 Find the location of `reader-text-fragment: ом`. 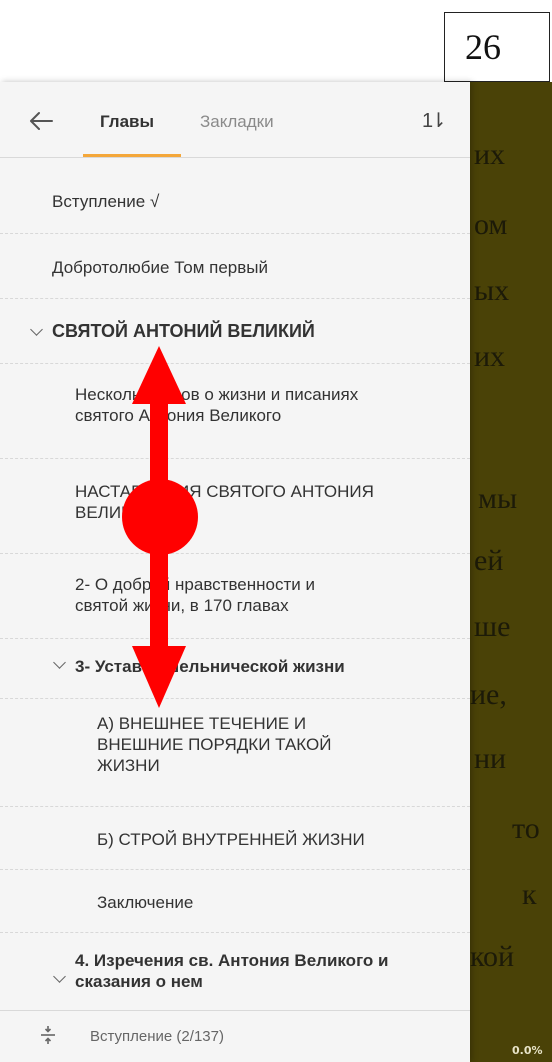

reader-text-fragment: ом is located at coordinates (491, 224).